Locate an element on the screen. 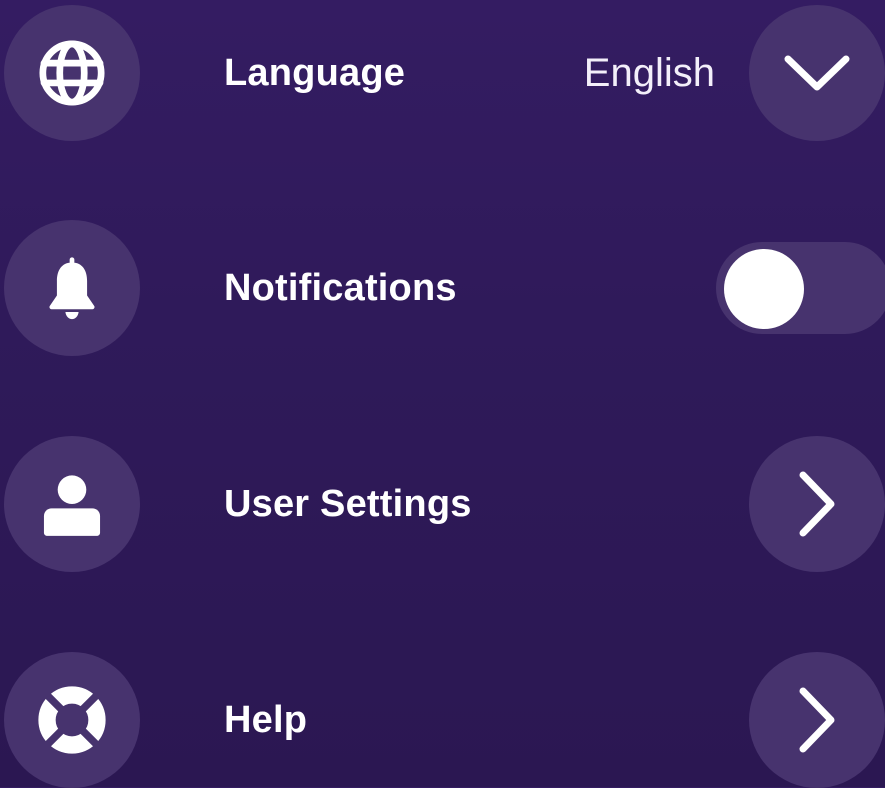  chevron-down-icon is located at coordinates (817, 73).